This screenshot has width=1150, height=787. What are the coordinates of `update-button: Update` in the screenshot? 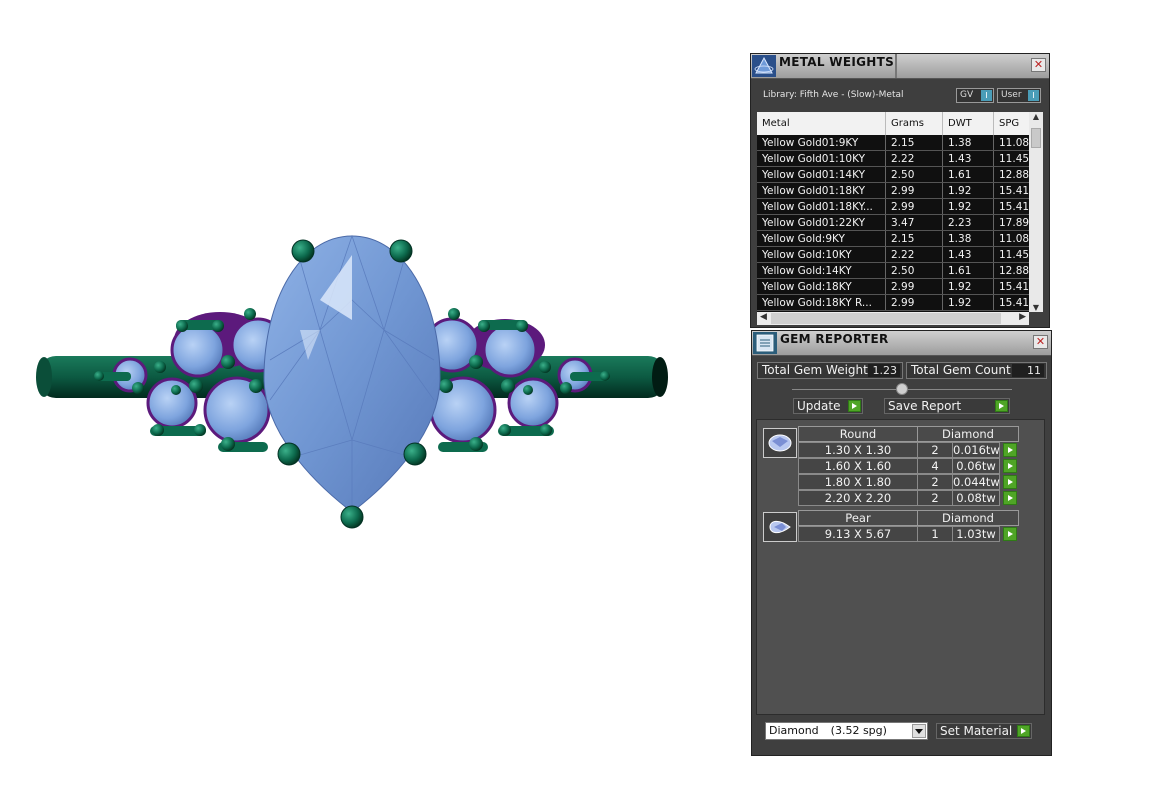 It's located at (828, 406).